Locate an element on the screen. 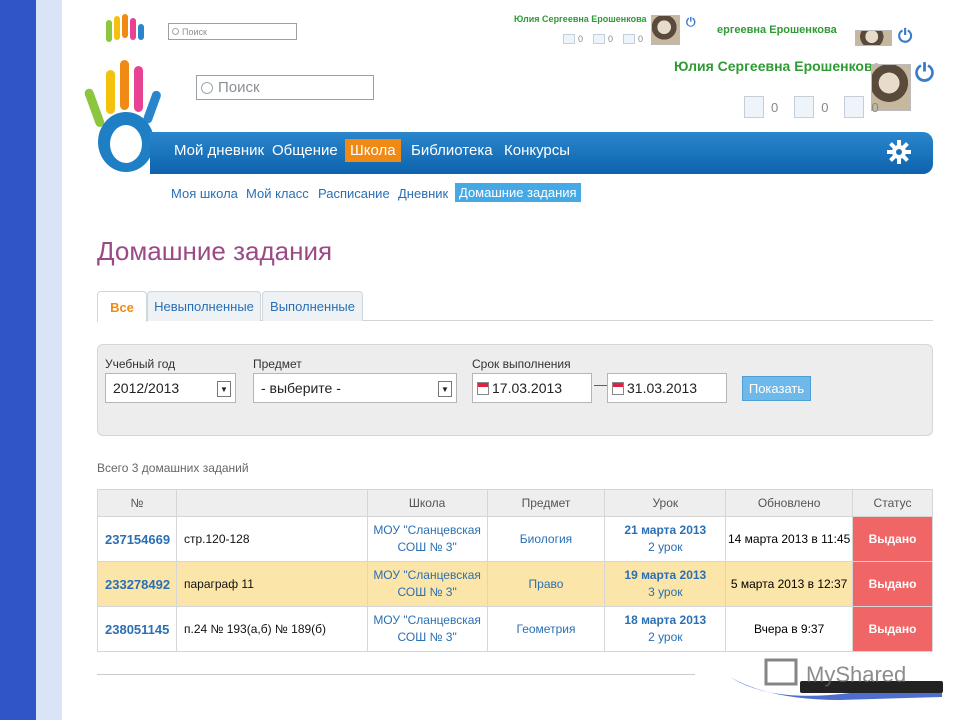  col-header-description is located at coordinates (271, 503).